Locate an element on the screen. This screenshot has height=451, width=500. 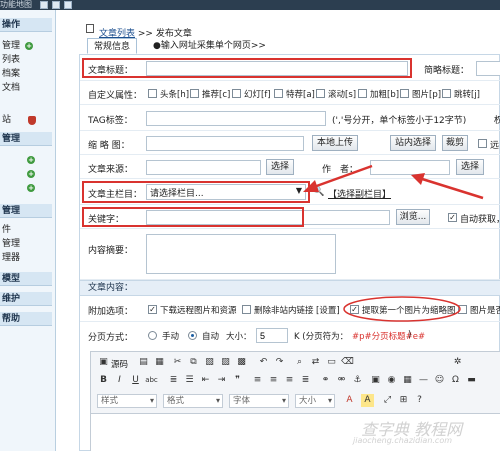
background-color-icon: A is located at coordinates (367, 400).